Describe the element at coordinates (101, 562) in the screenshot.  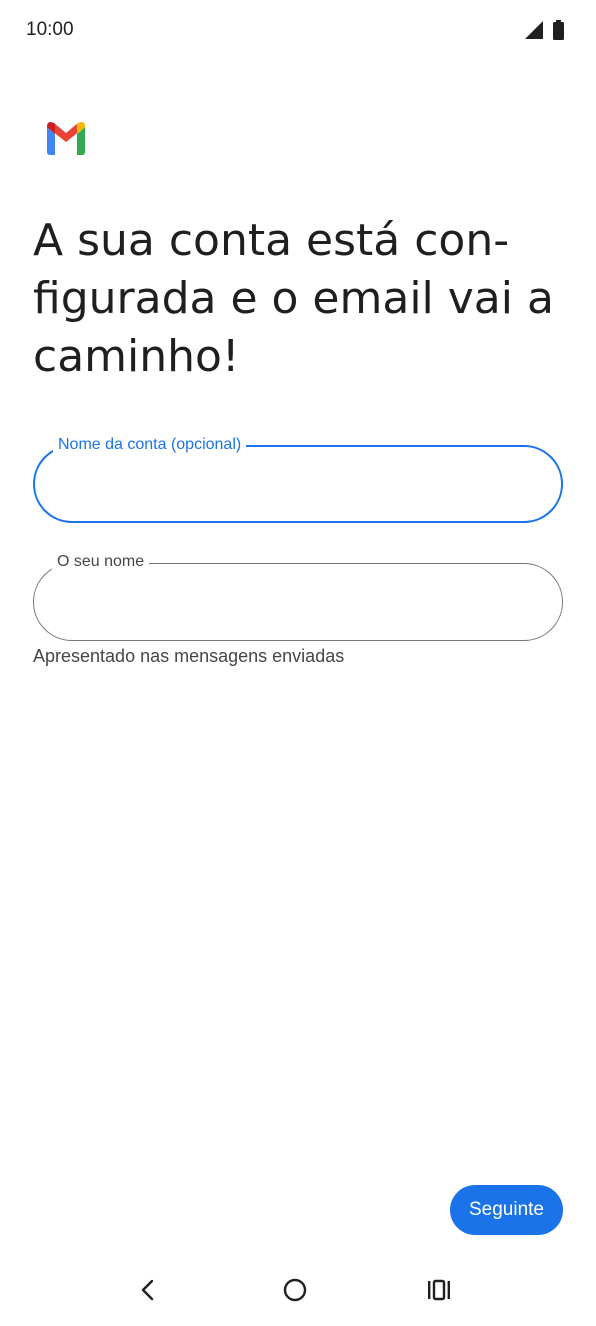
I see `your-name-label: O seu nome` at that location.